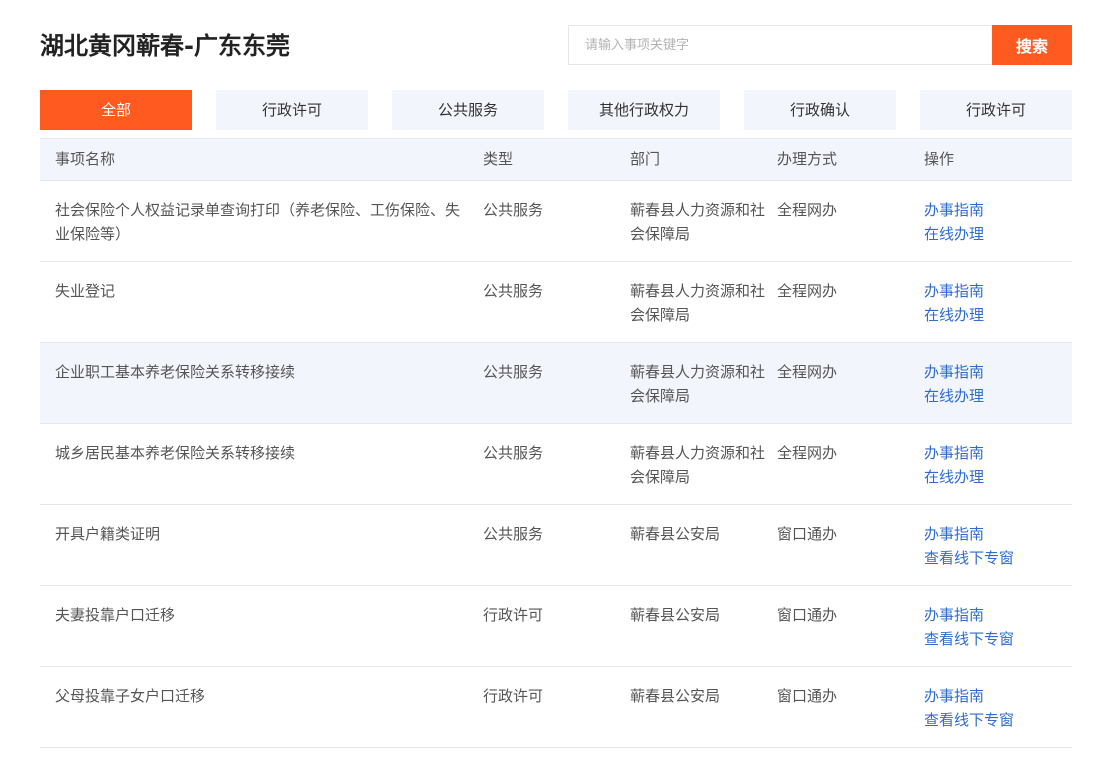  Describe the element at coordinates (108, 534) in the screenshot. I see `item-name: 开具户籍类证明` at that location.